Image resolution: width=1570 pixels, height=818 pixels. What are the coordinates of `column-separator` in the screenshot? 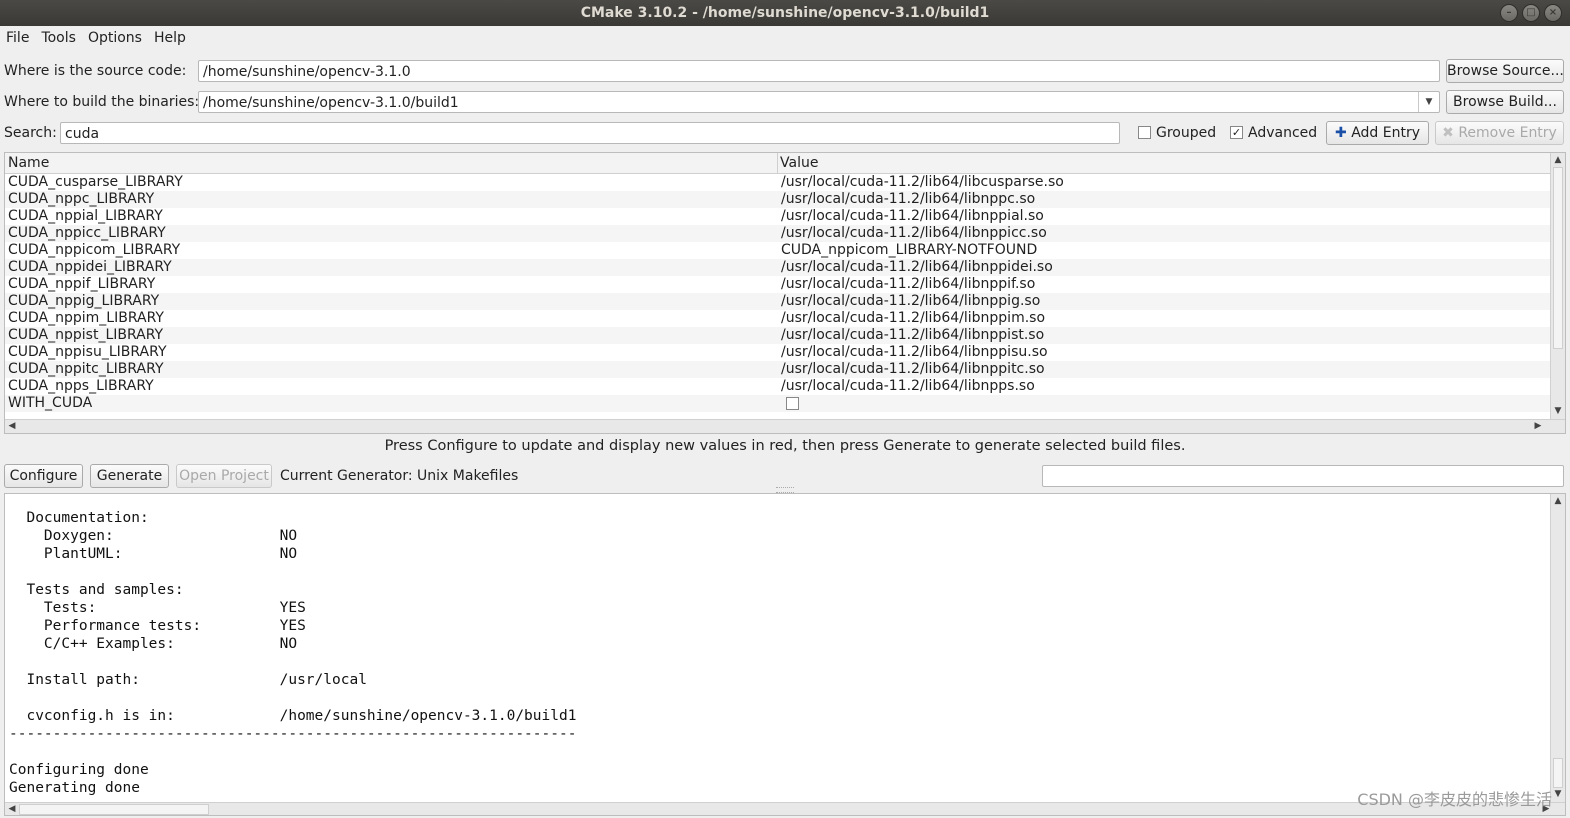 It's located at (777, 163).